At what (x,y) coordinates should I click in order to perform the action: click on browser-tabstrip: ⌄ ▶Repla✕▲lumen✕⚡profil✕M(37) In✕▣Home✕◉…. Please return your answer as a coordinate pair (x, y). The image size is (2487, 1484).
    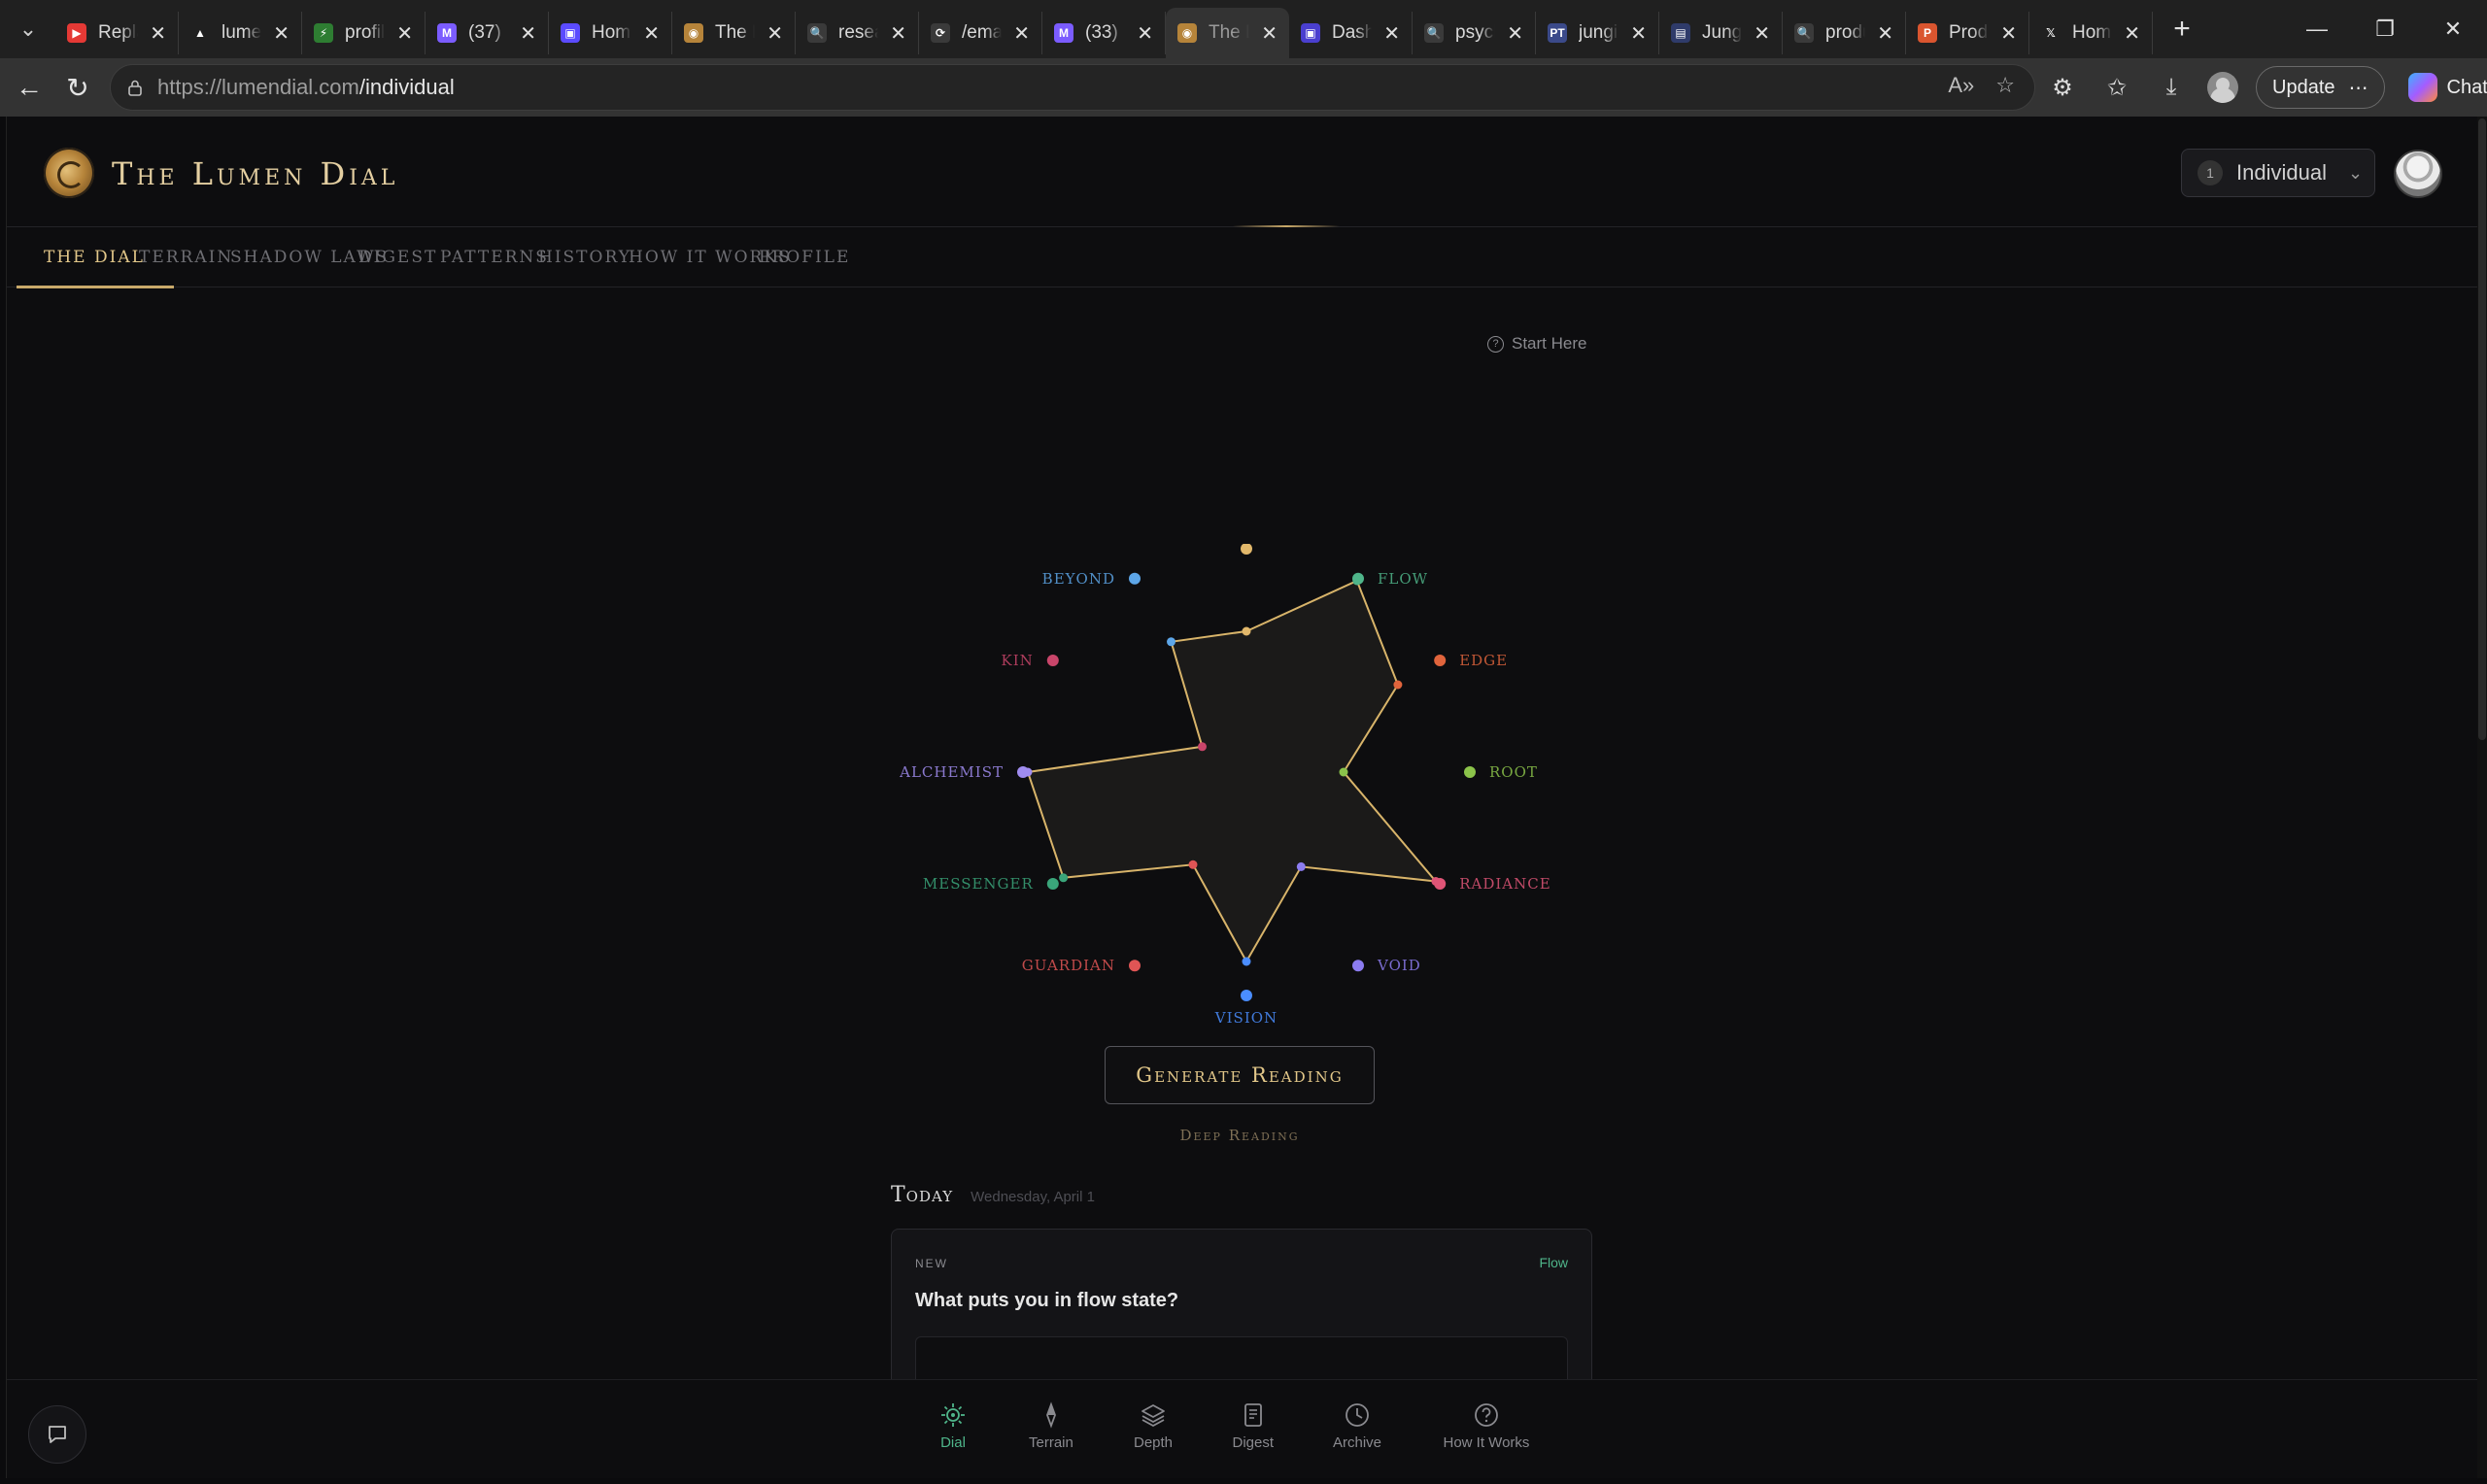
    Looking at the image, I should click on (1243, 29).